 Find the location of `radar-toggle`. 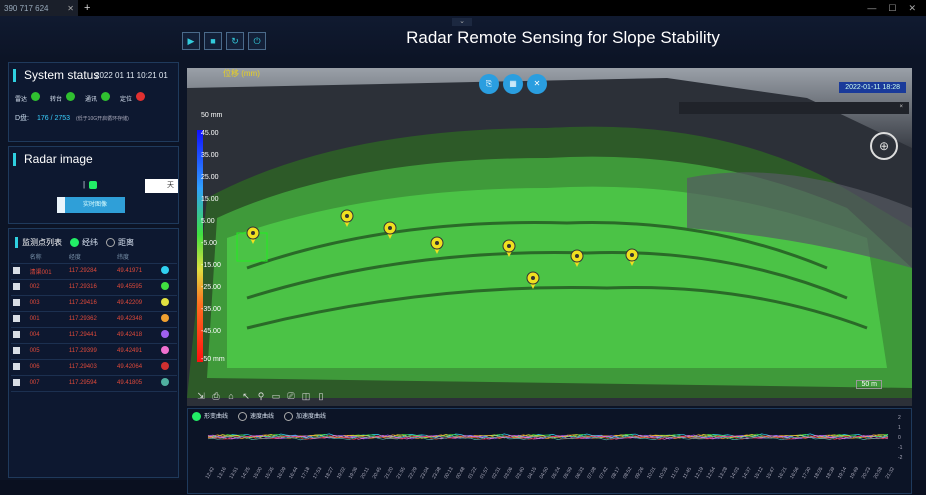

radar-toggle is located at coordinates (93, 185).